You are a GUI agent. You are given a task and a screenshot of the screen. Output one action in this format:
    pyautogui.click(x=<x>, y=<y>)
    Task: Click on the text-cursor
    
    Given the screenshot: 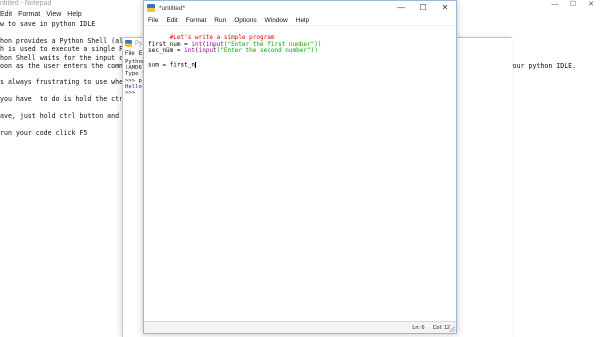 What is the action you would take?
    pyautogui.click(x=195, y=64)
    